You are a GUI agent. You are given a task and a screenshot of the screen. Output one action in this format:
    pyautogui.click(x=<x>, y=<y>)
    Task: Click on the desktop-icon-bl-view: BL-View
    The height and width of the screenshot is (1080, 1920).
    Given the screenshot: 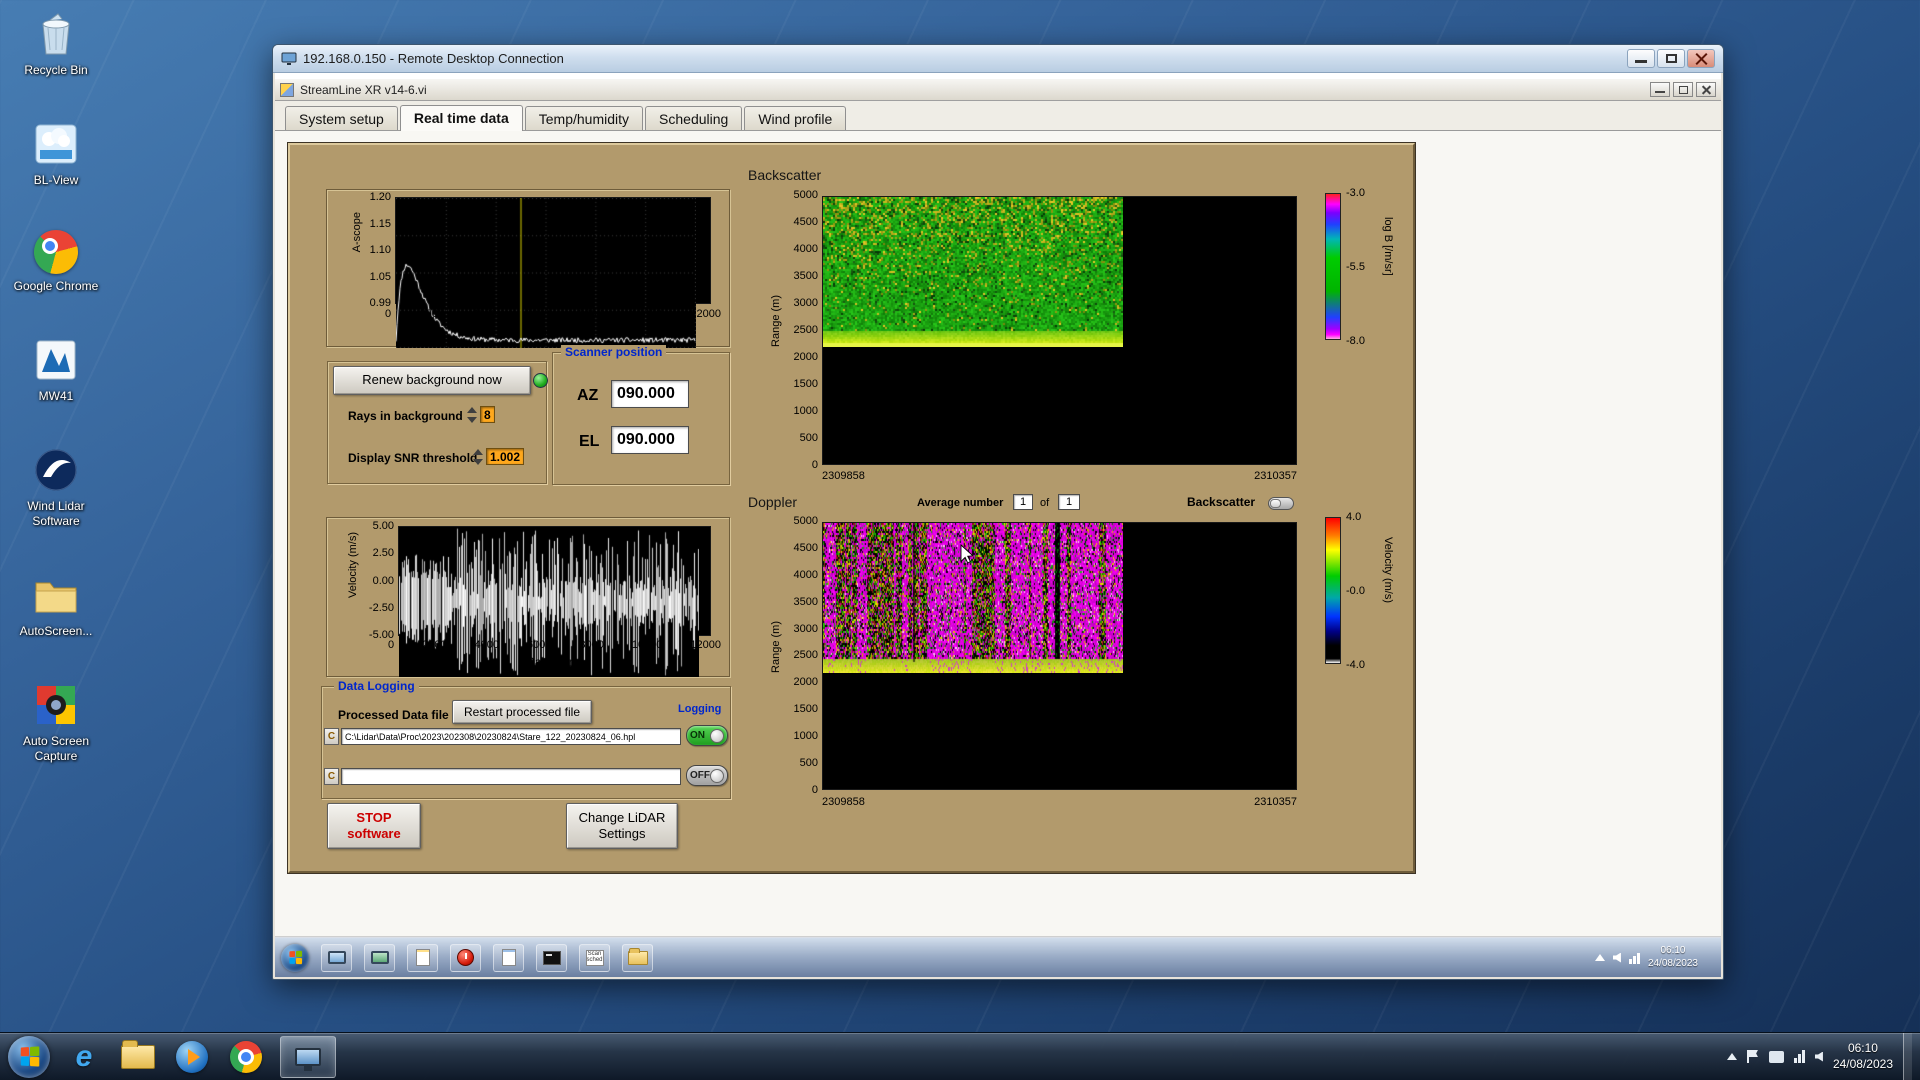 What is the action you would take?
    pyautogui.click(x=56, y=154)
    